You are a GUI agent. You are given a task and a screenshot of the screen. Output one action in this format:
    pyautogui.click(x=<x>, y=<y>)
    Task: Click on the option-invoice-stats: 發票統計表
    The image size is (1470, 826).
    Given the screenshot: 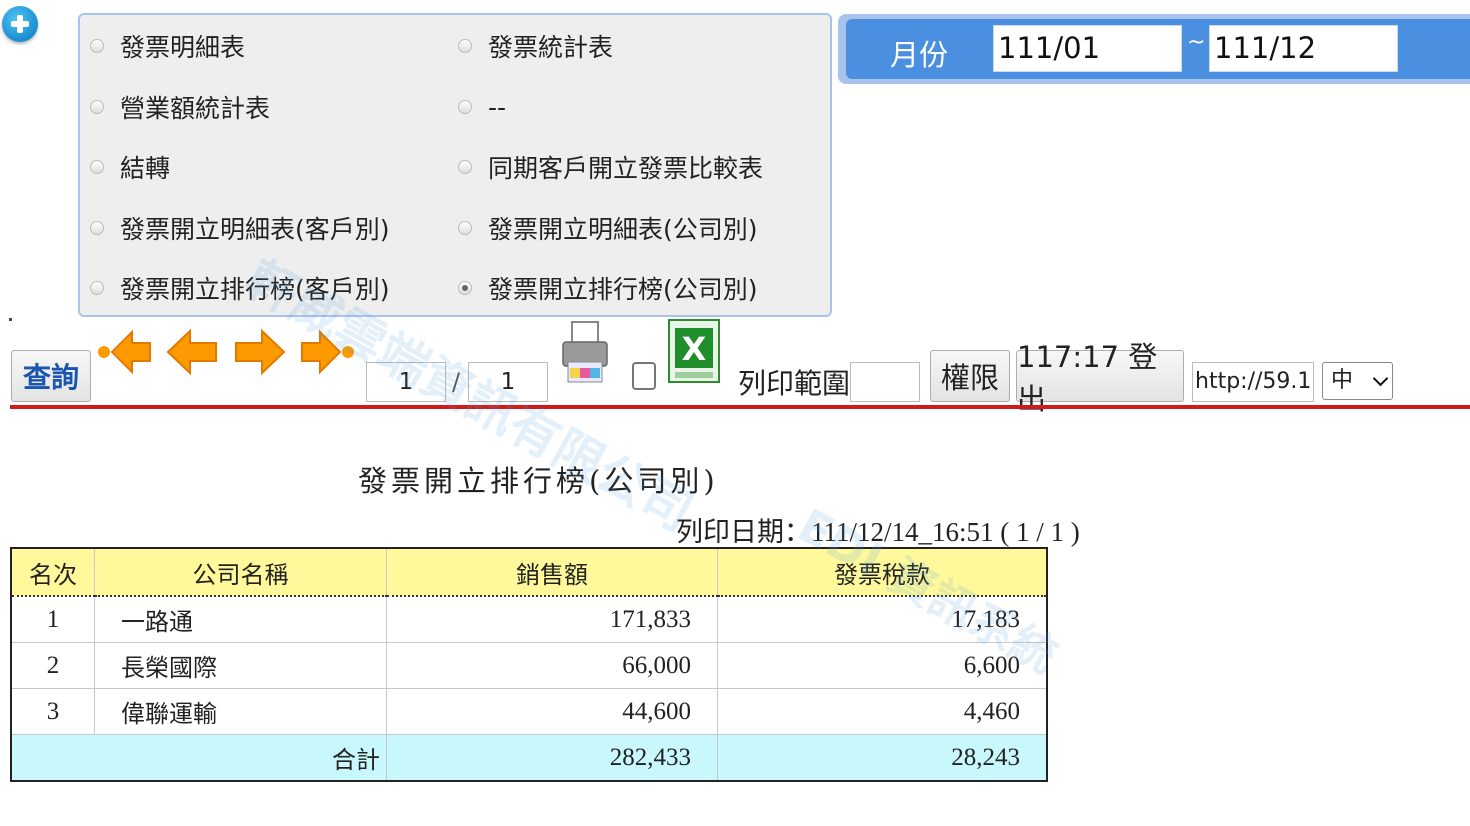 What is the action you would take?
    pyautogui.click(x=535, y=46)
    